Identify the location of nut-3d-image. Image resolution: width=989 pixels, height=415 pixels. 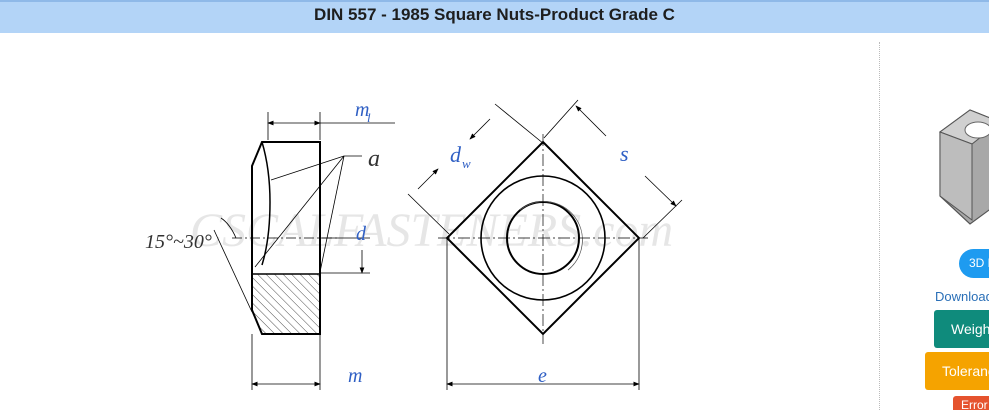
(963, 167).